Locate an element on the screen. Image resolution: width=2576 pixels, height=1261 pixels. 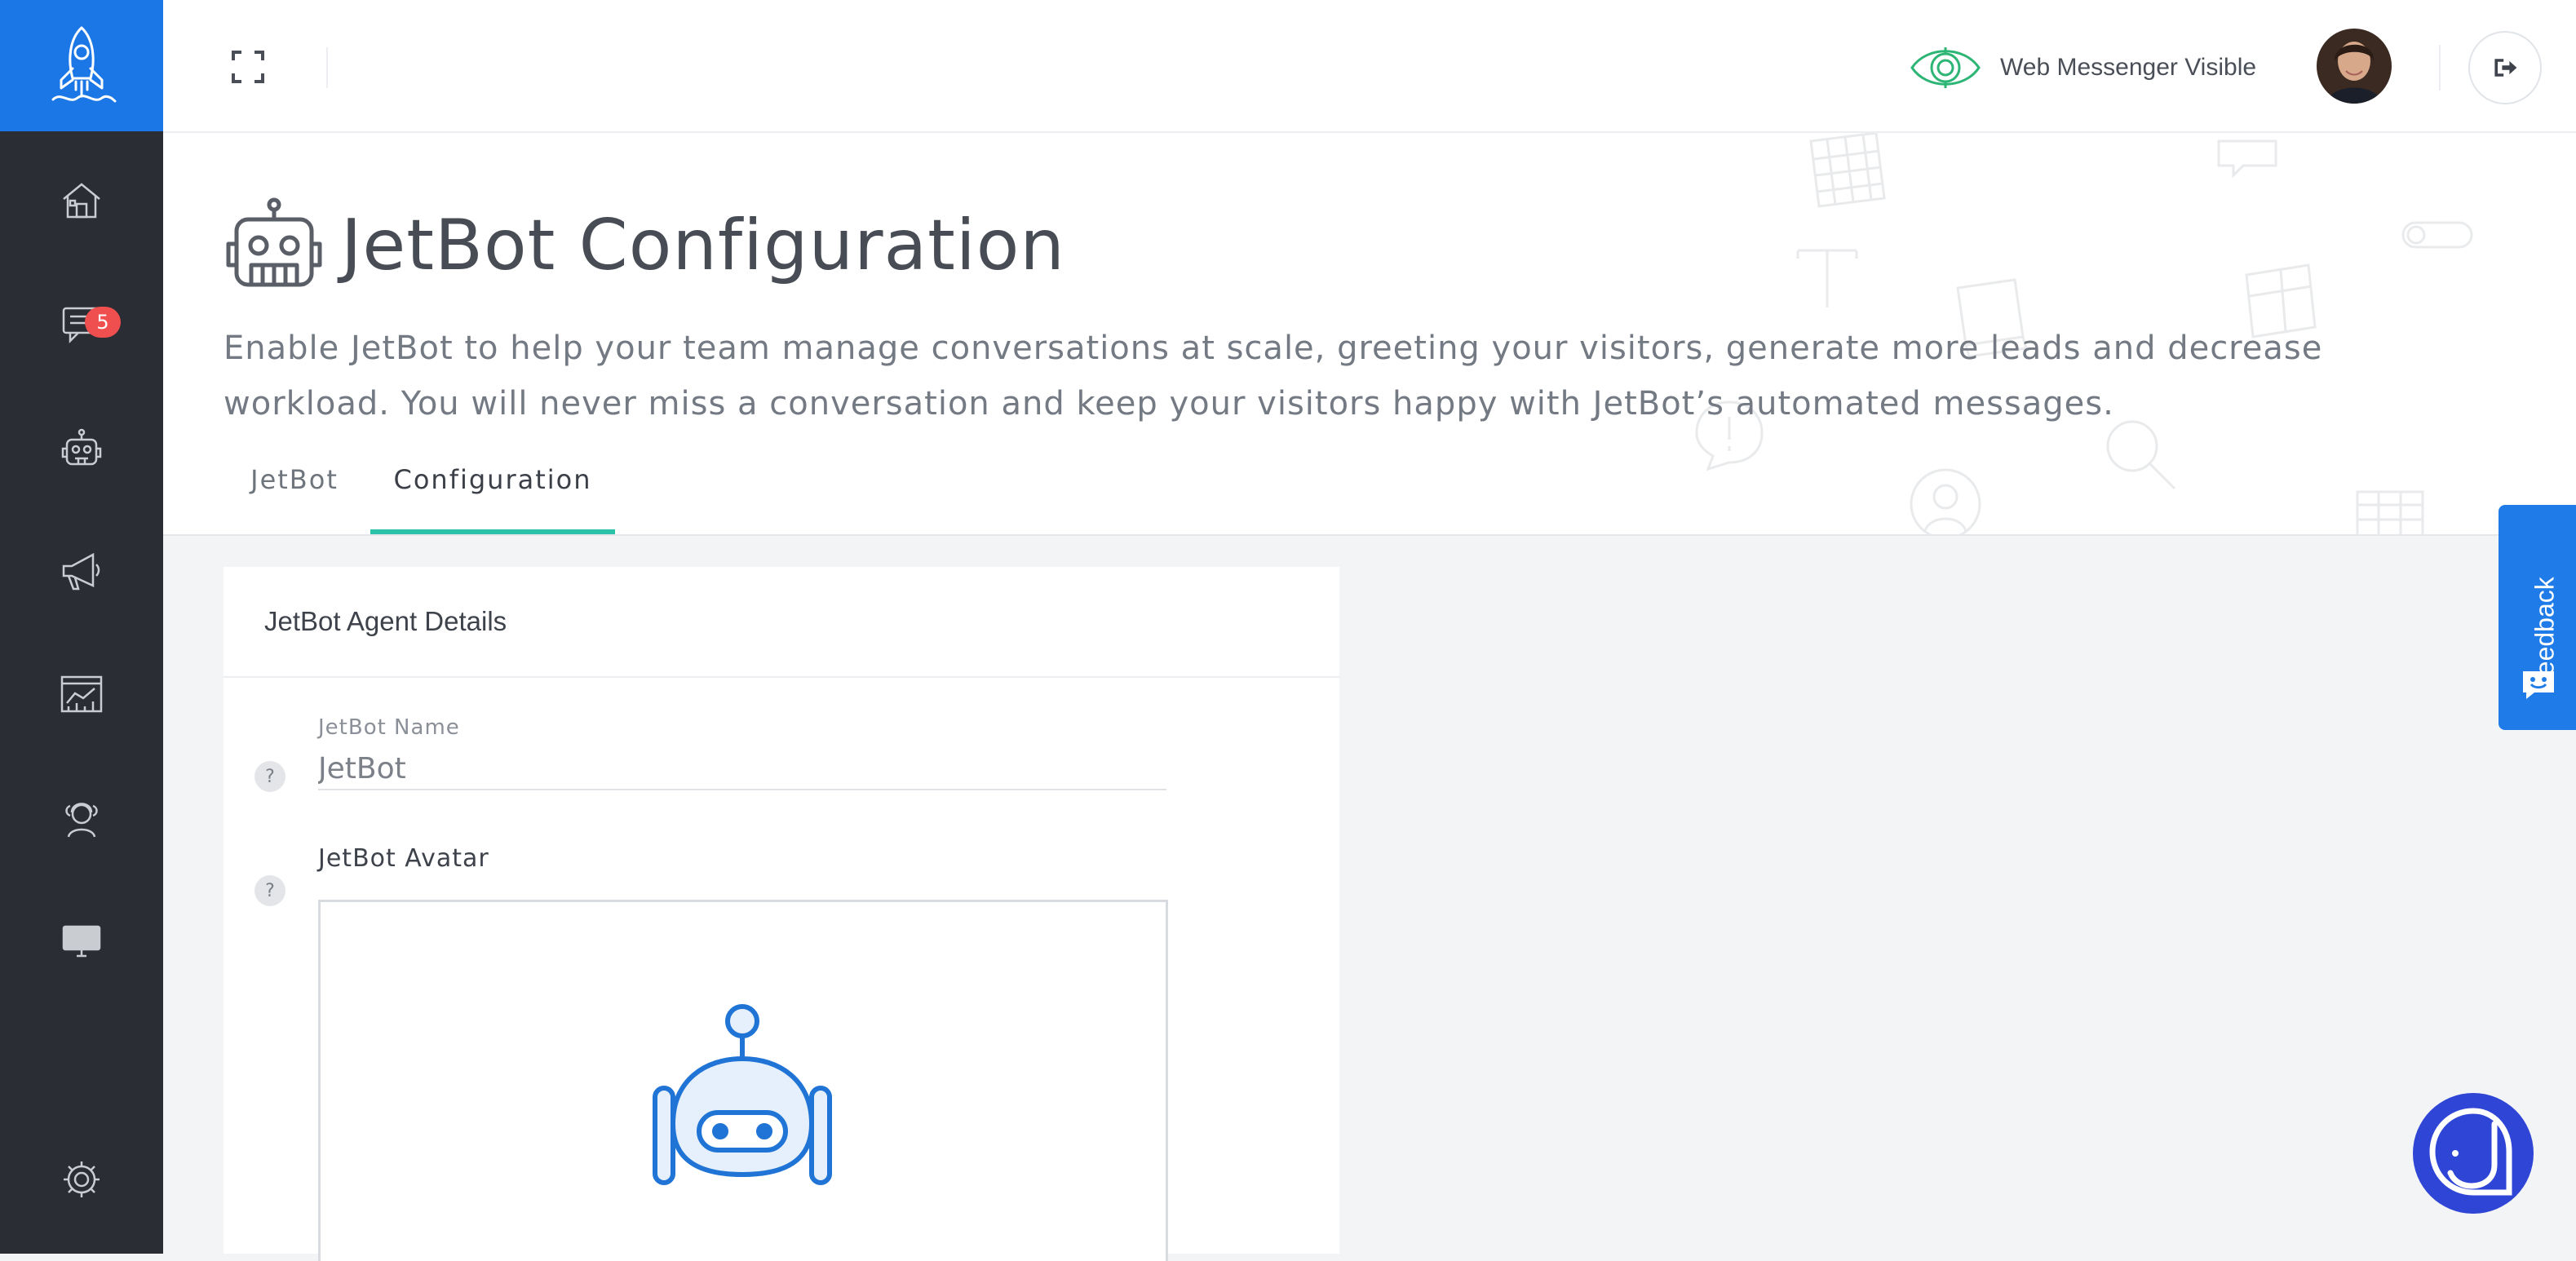
feedback-button: Feedback is located at coordinates (2537, 617).